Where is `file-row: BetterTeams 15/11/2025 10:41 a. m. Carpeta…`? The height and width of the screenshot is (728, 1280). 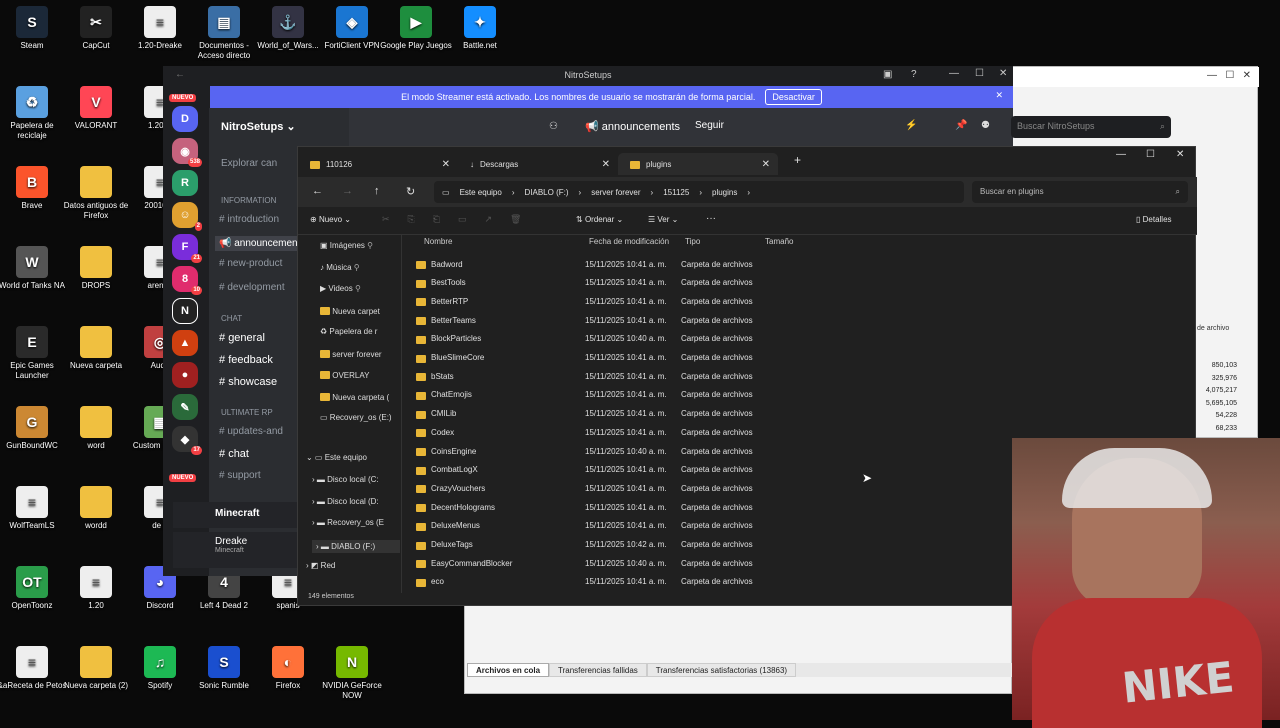 file-row: BetterTeams 15/11/2025 10:41 a. m. Carpeta… is located at coordinates (610, 320).